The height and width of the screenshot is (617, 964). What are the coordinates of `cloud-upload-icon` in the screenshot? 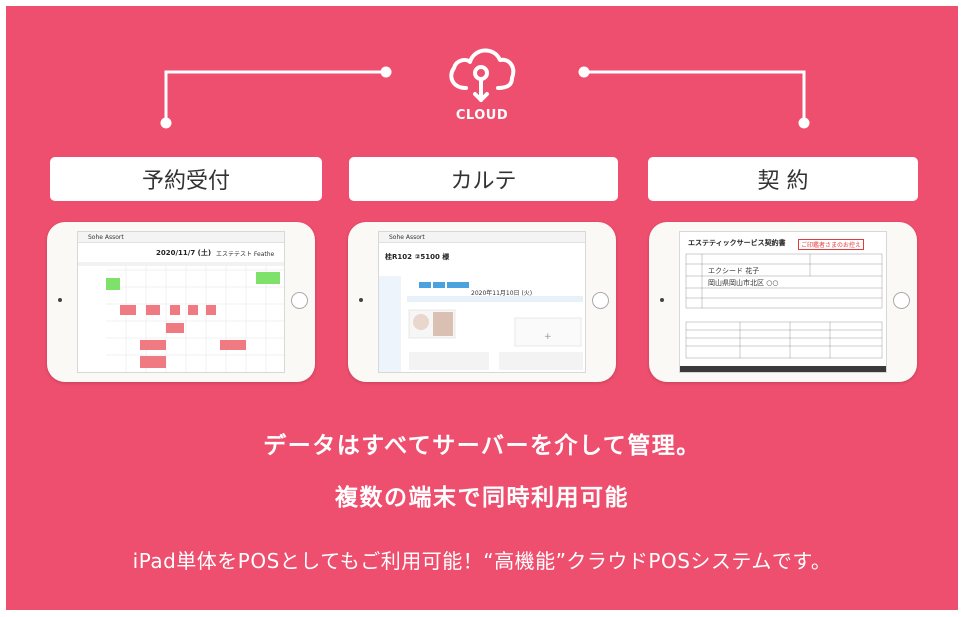 It's located at (482, 75).